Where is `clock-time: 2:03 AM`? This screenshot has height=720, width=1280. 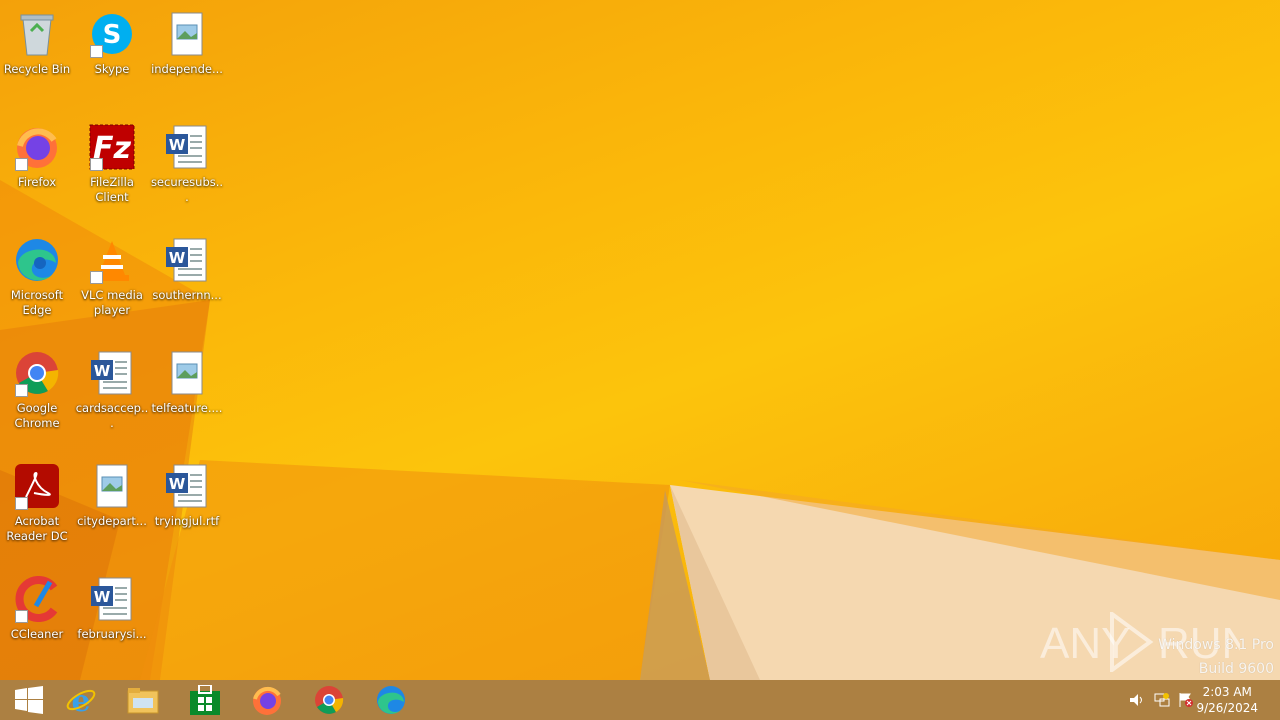
clock-time: 2:03 AM is located at coordinates (1227, 692).